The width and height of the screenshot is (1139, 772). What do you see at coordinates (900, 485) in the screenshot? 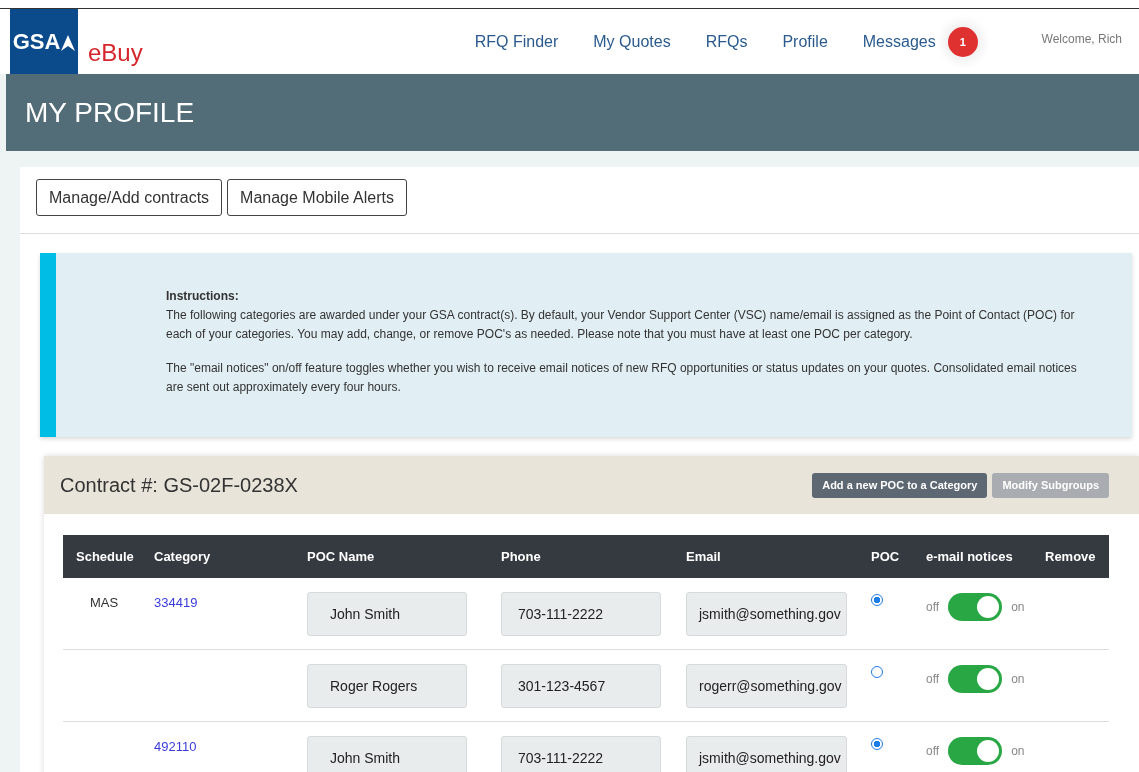
I see `contract-button: Add a new POC to a Category` at bounding box center [900, 485].